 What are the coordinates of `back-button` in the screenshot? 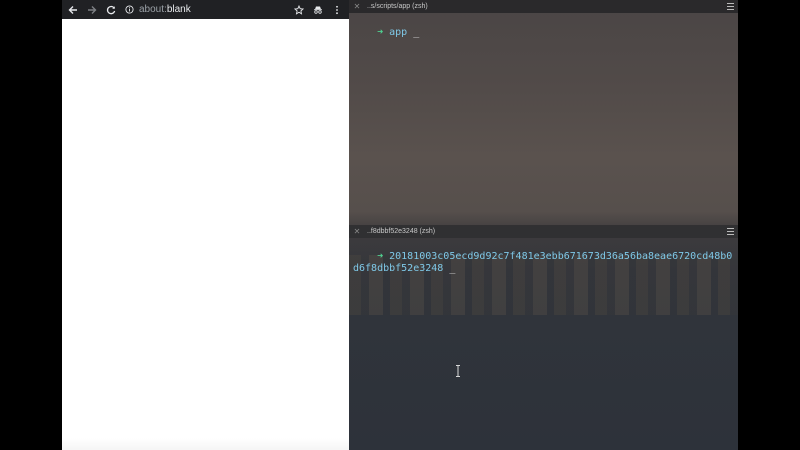 It's located at (73, 10).